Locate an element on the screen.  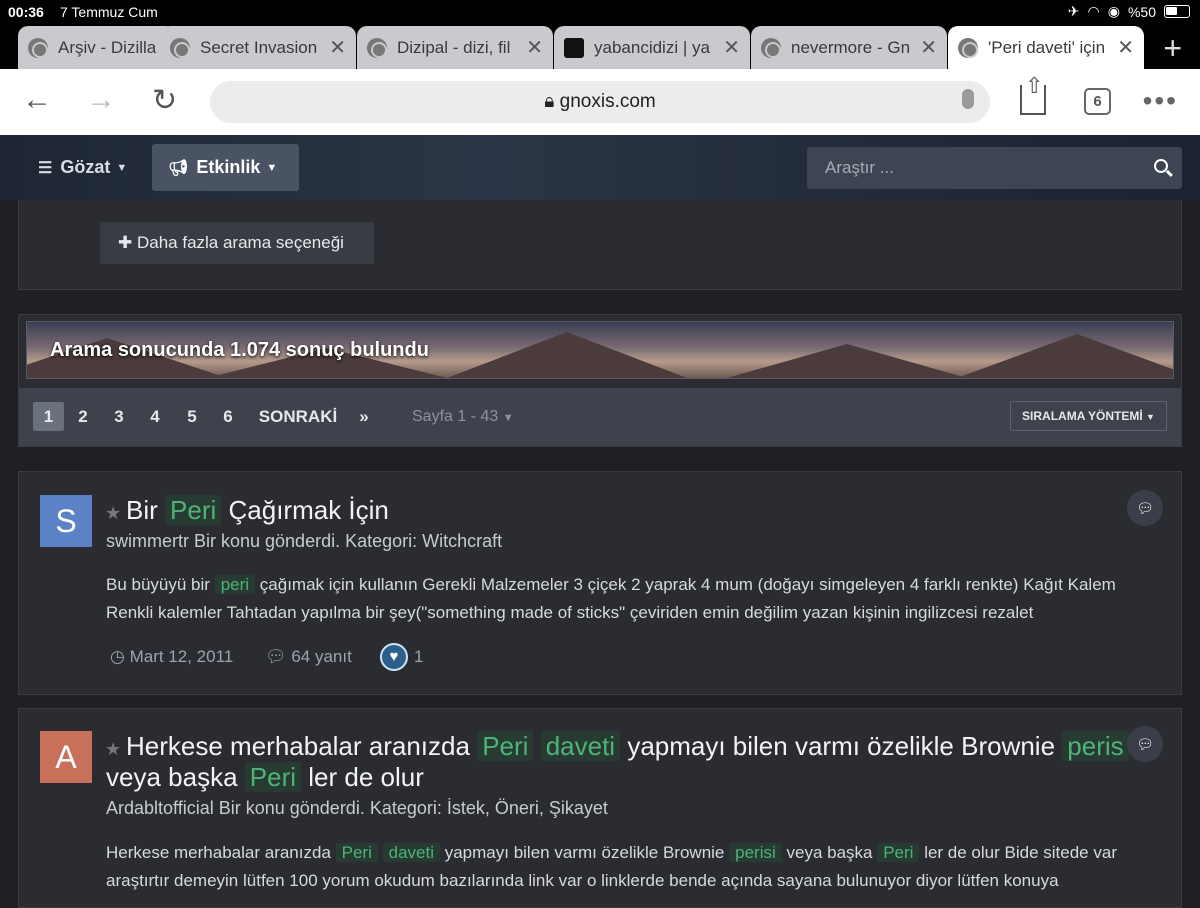
page-link: 6 is located at coordinates (228, 416).